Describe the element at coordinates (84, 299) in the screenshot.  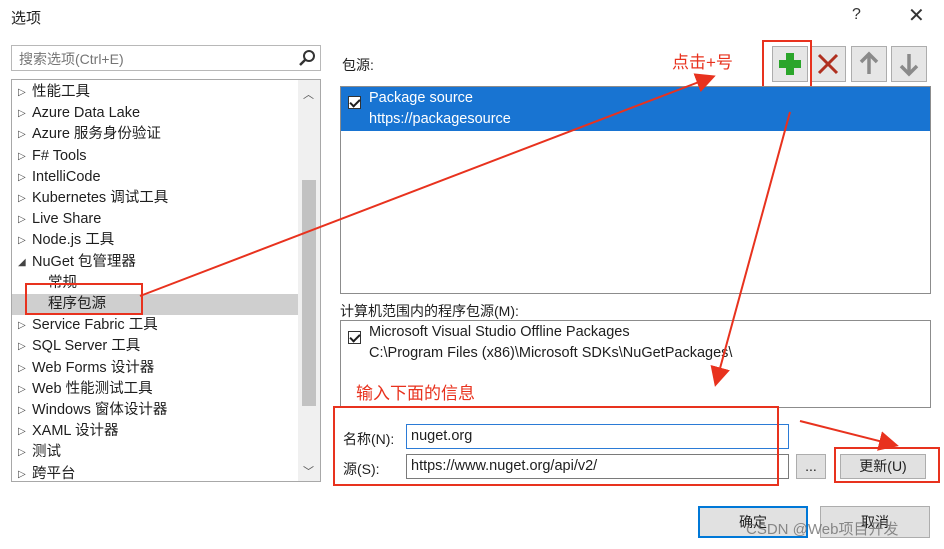
I see `annotation-tree-highlight` at that location.